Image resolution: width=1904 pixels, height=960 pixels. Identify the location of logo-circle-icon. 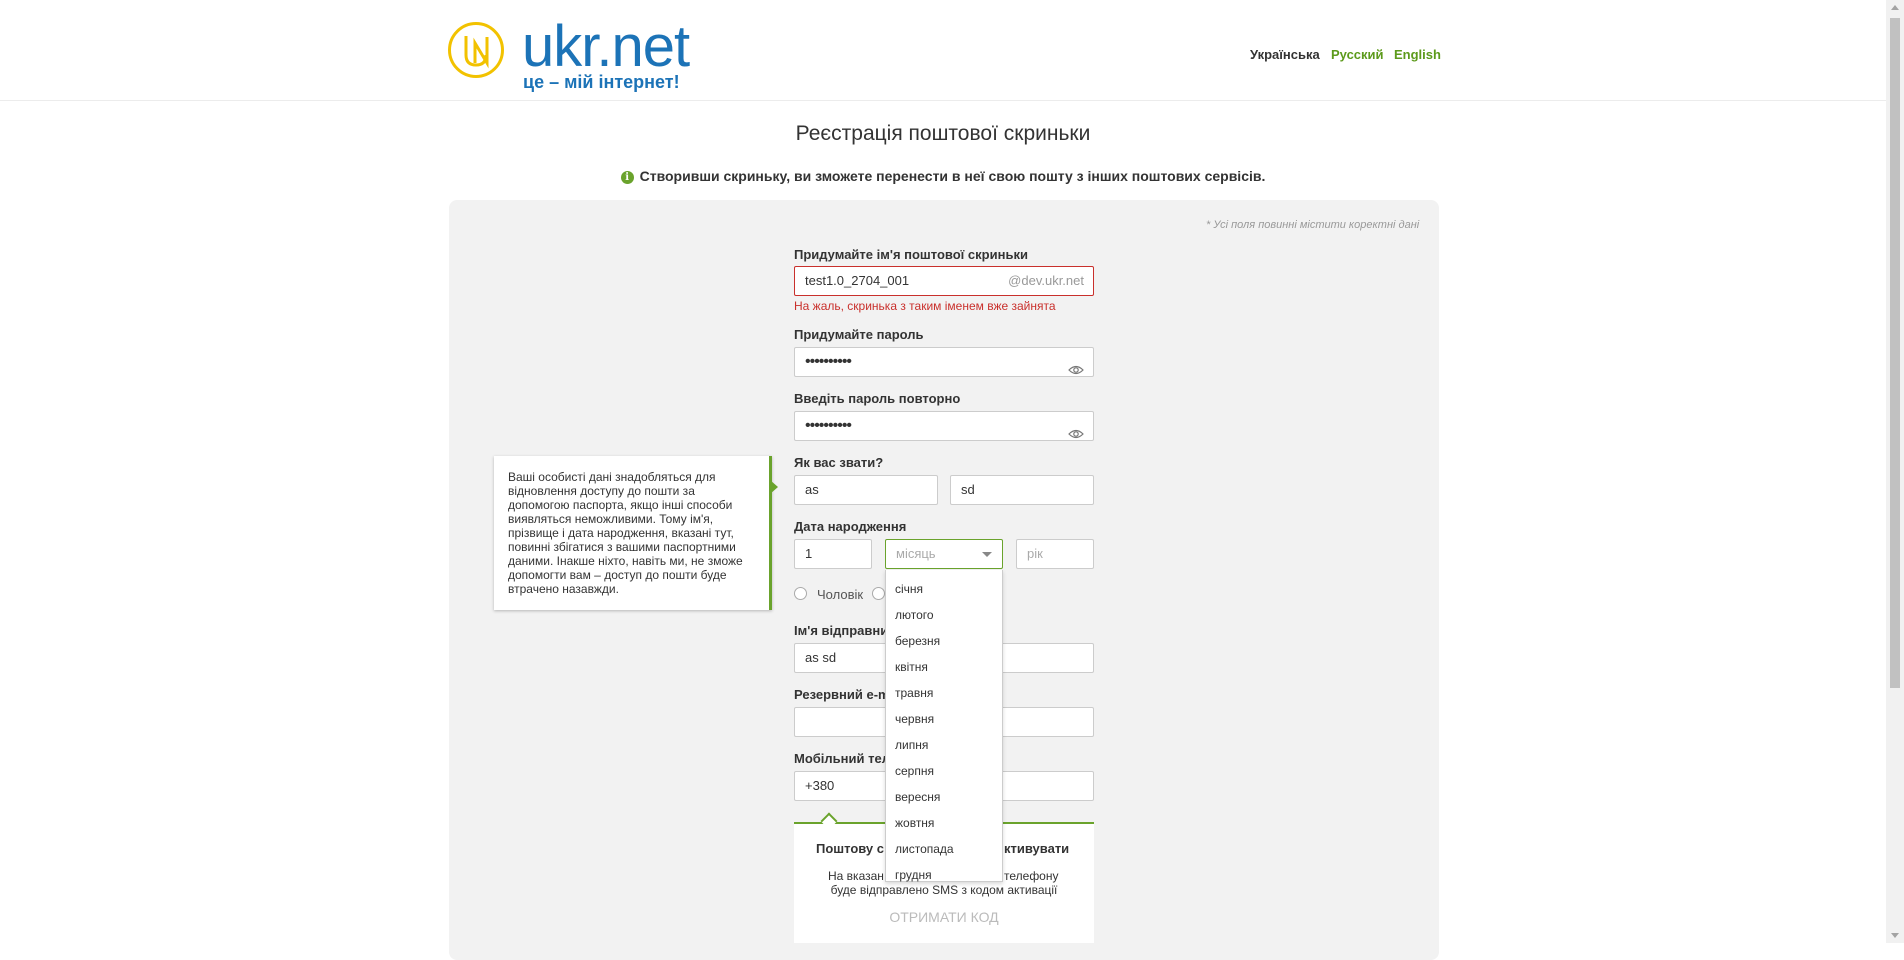
(476, 50).